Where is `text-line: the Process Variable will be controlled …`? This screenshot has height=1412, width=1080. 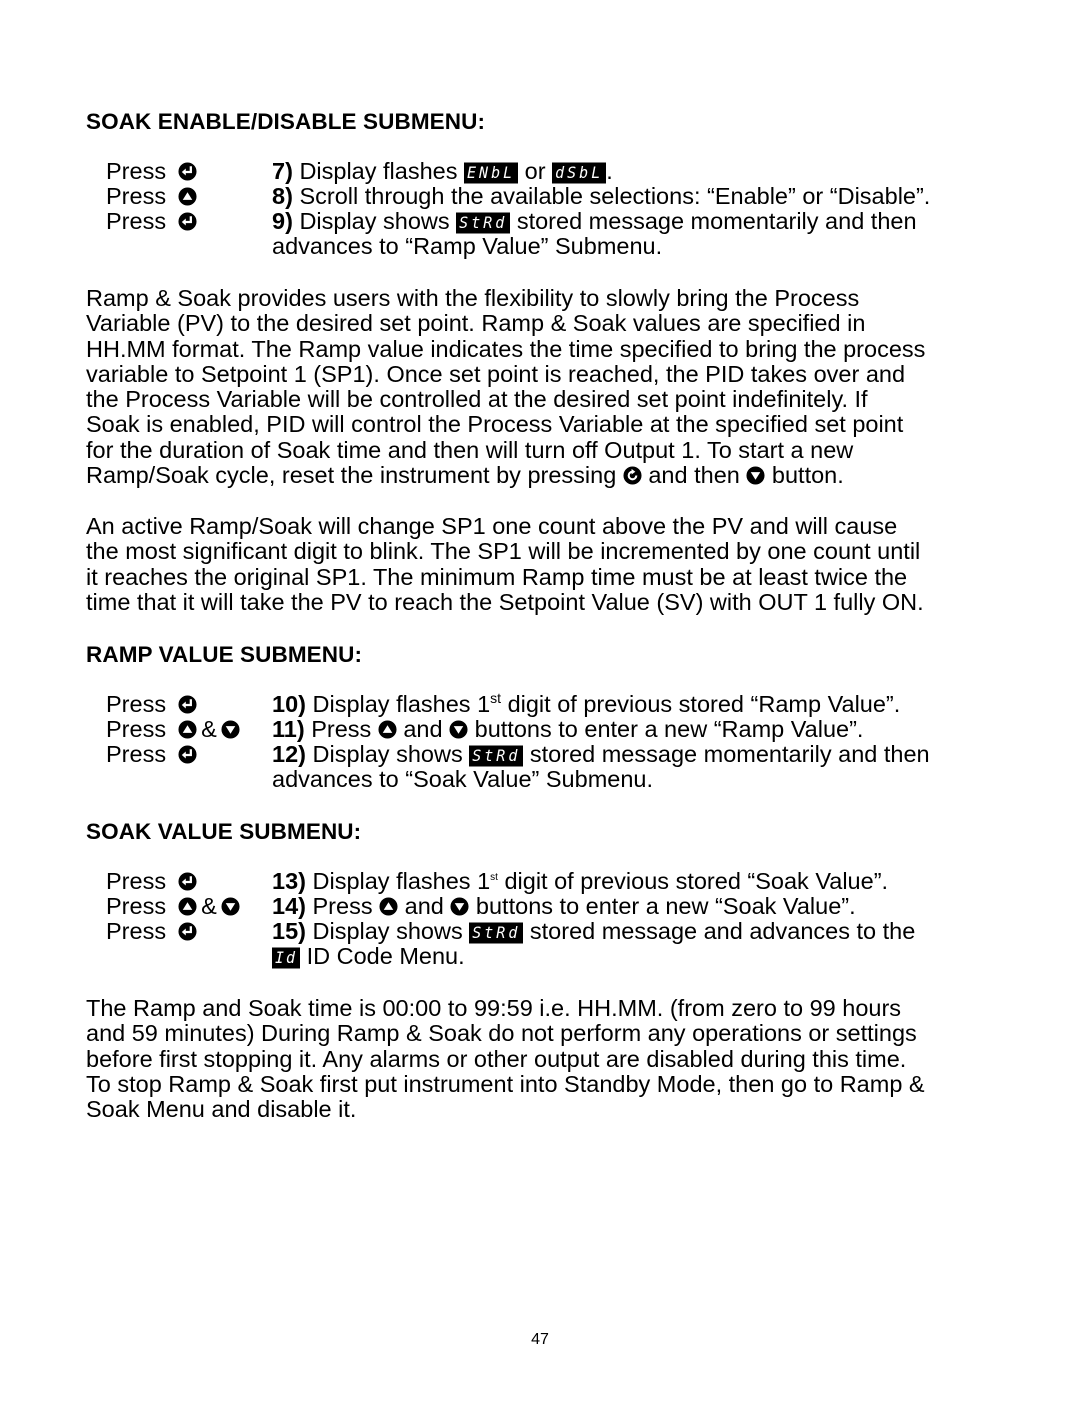
text-line: the Process Variable will be controlled … is located at coordinates (477, 399).